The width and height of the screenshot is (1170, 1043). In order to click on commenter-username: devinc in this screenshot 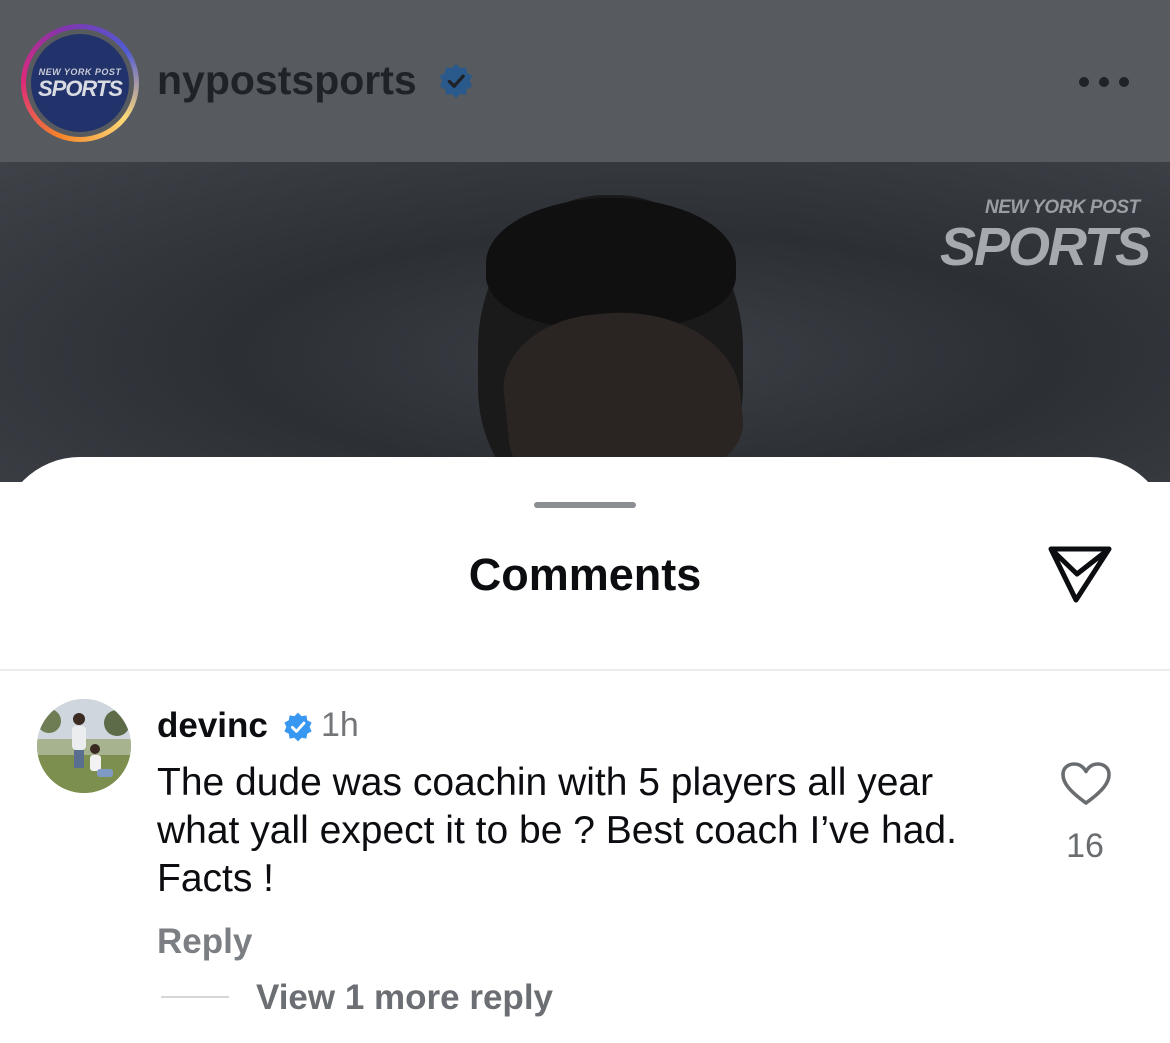, I will do `click(212, 726)`.